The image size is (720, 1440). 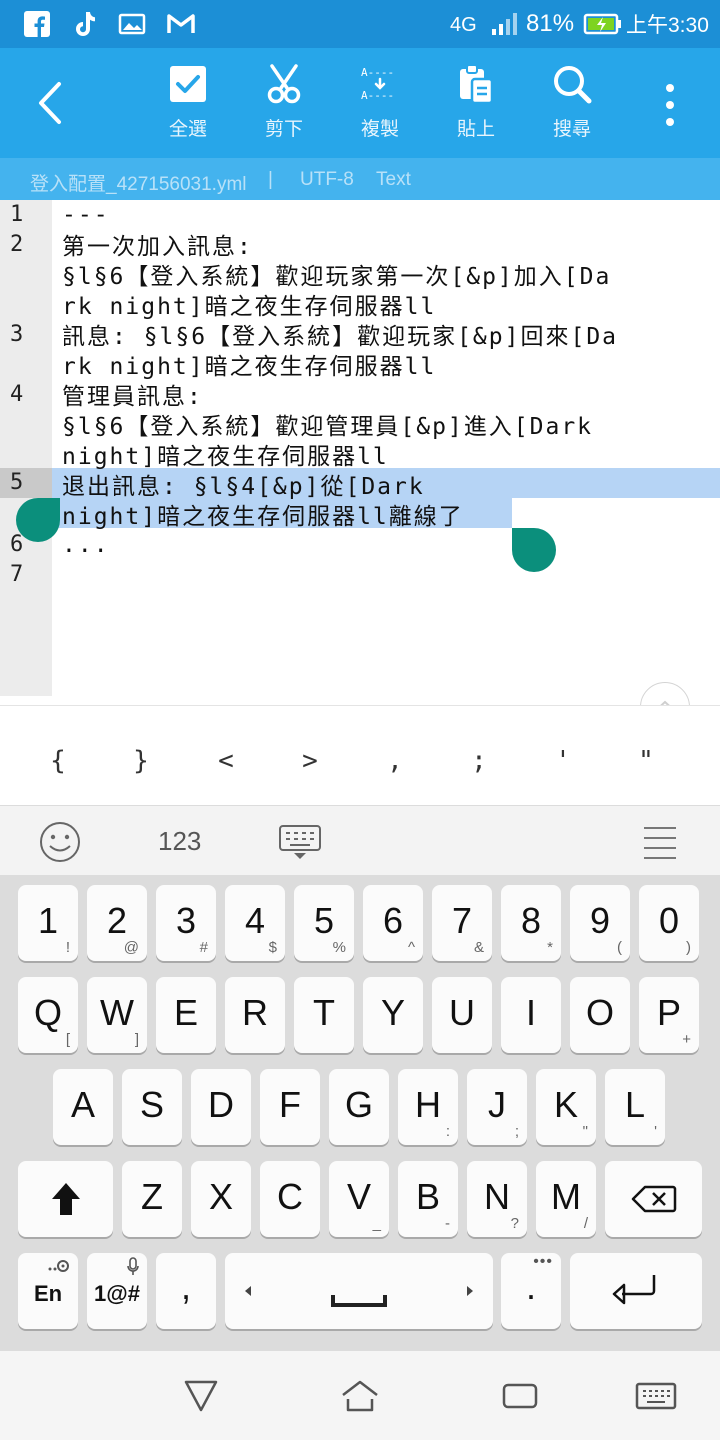 I want to click on key-q: Q[, so click(x=48, y=1015).